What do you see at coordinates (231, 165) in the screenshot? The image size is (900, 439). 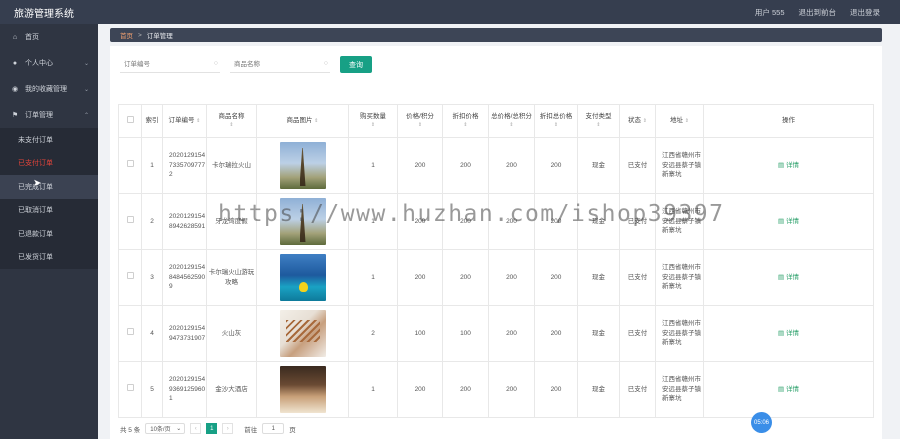 I see `cell-product-name: 卡尔瑞拉火山` at bounding box center [231, 165].